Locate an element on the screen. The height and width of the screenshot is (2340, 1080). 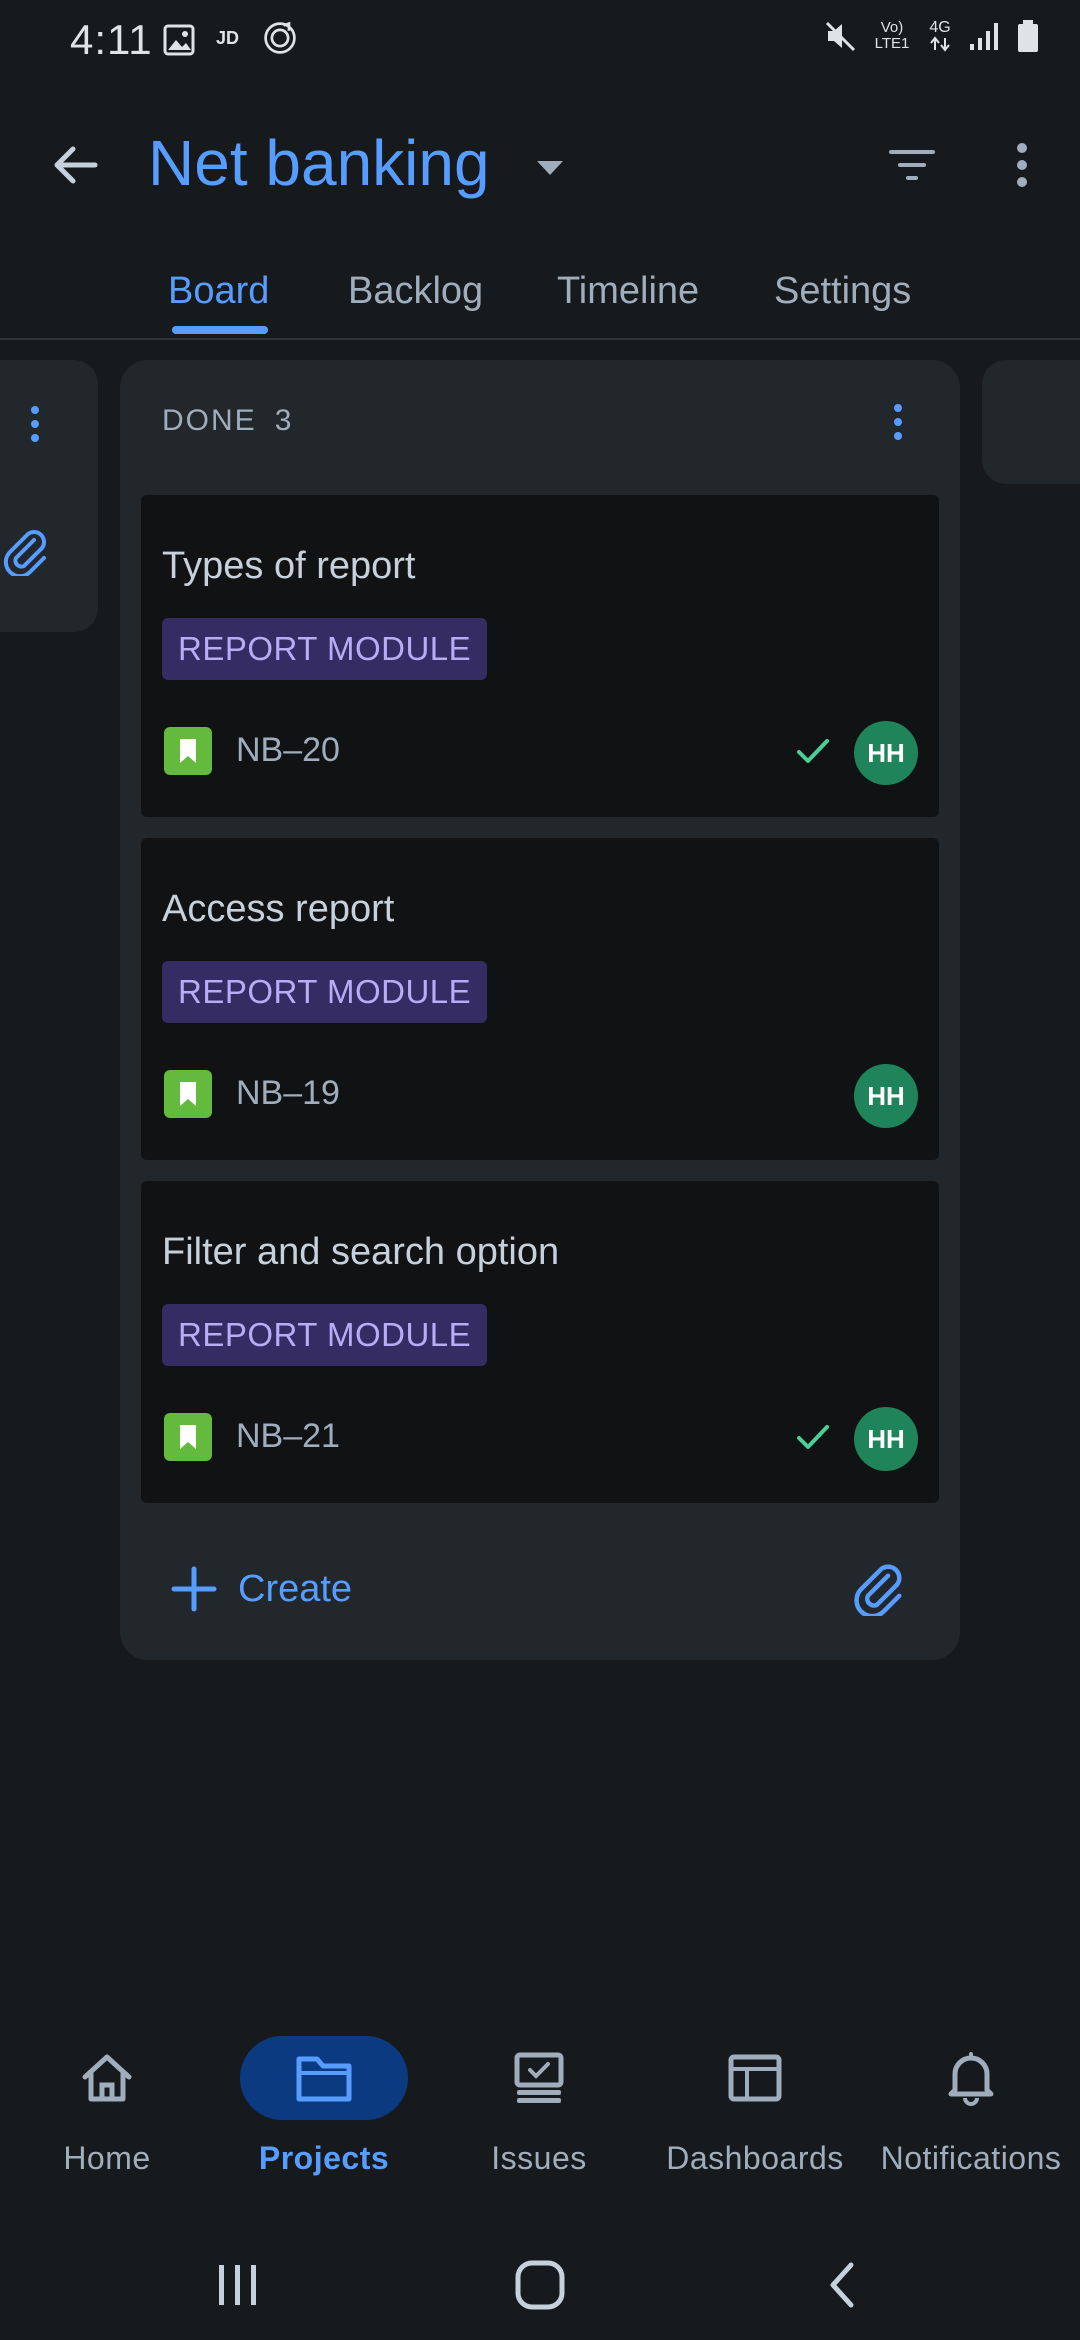
more-options-button is located at coordinates (1022, 165).